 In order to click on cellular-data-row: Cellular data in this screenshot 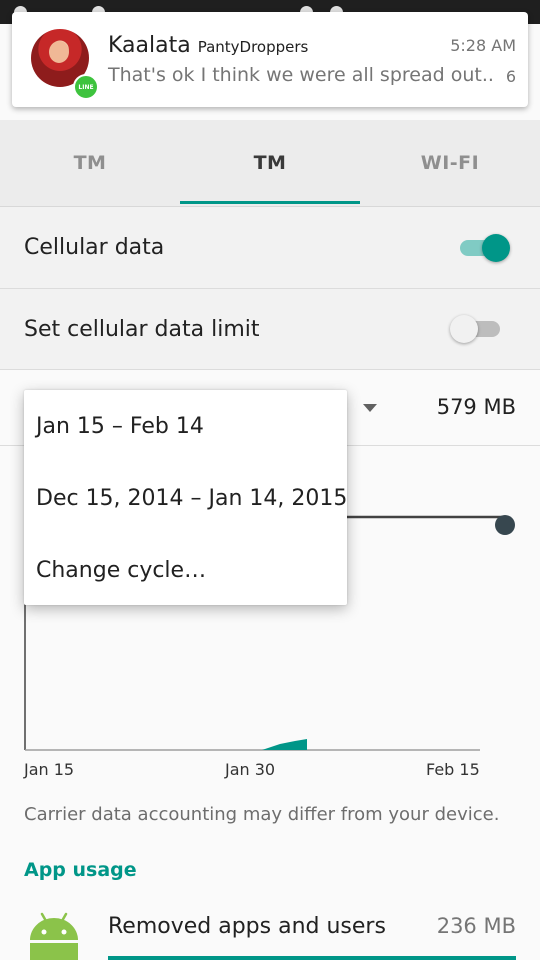, I will do `click(270, 248)`.